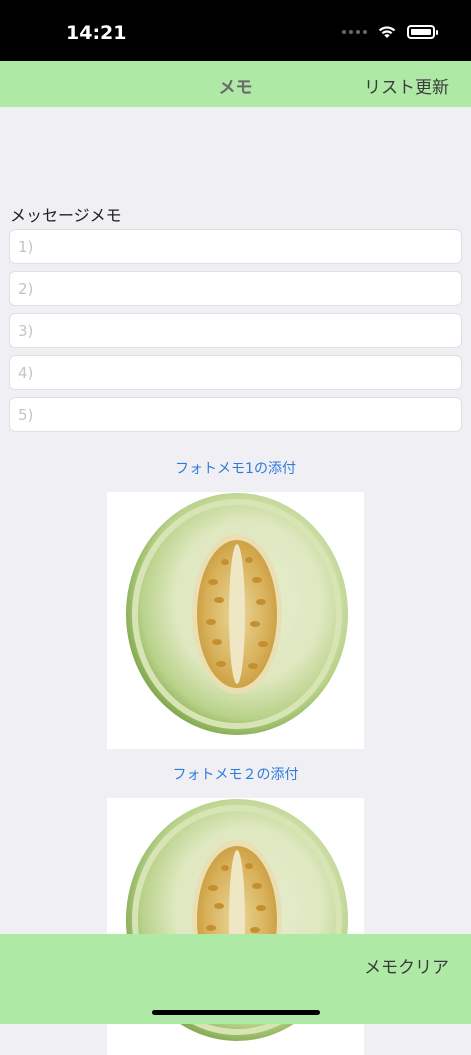 The image size is (471, 1055). What do you see at coordinates (237, 614) in the screenshot?
I see `melon-image` at bounding box center [237, 614].